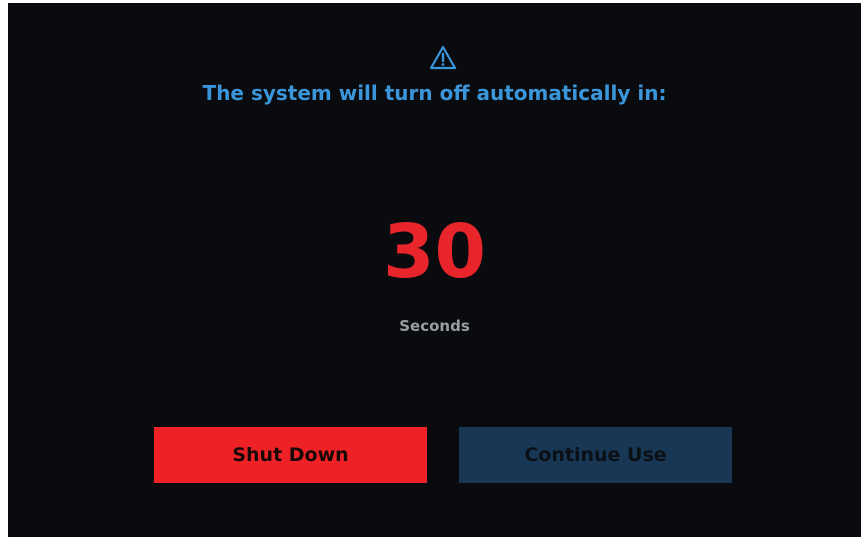 Image resolution: width=865 pixels, height=541 pixels. Describe the element at coordinates (434, 326) in the screenshot. I see `countdown-unit: Seconds` at that location.